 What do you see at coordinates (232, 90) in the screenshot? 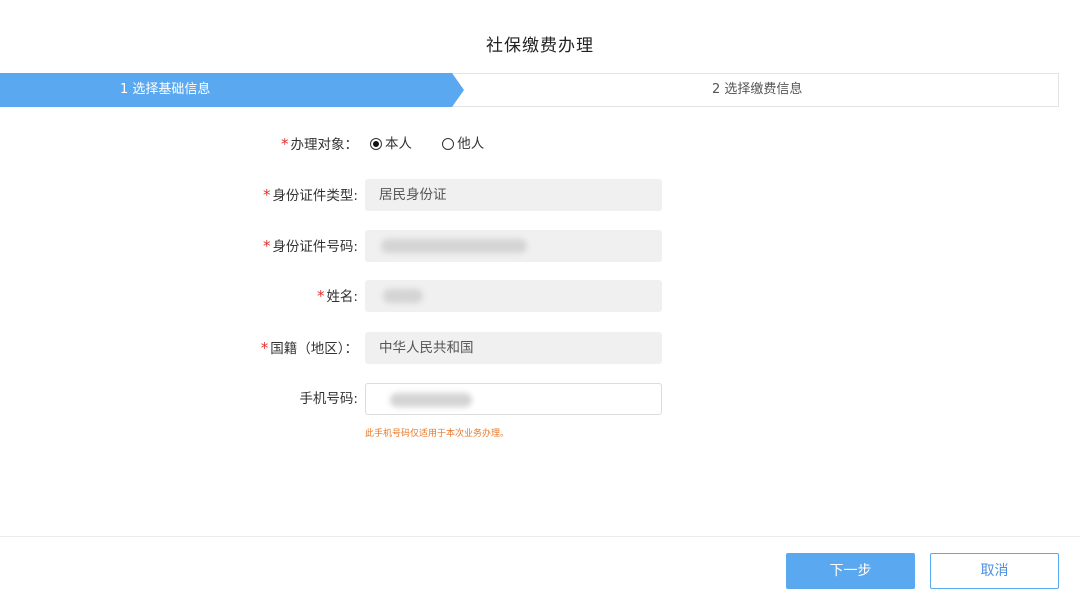
I see `step-1-tab` at bounding box center [232, 90].